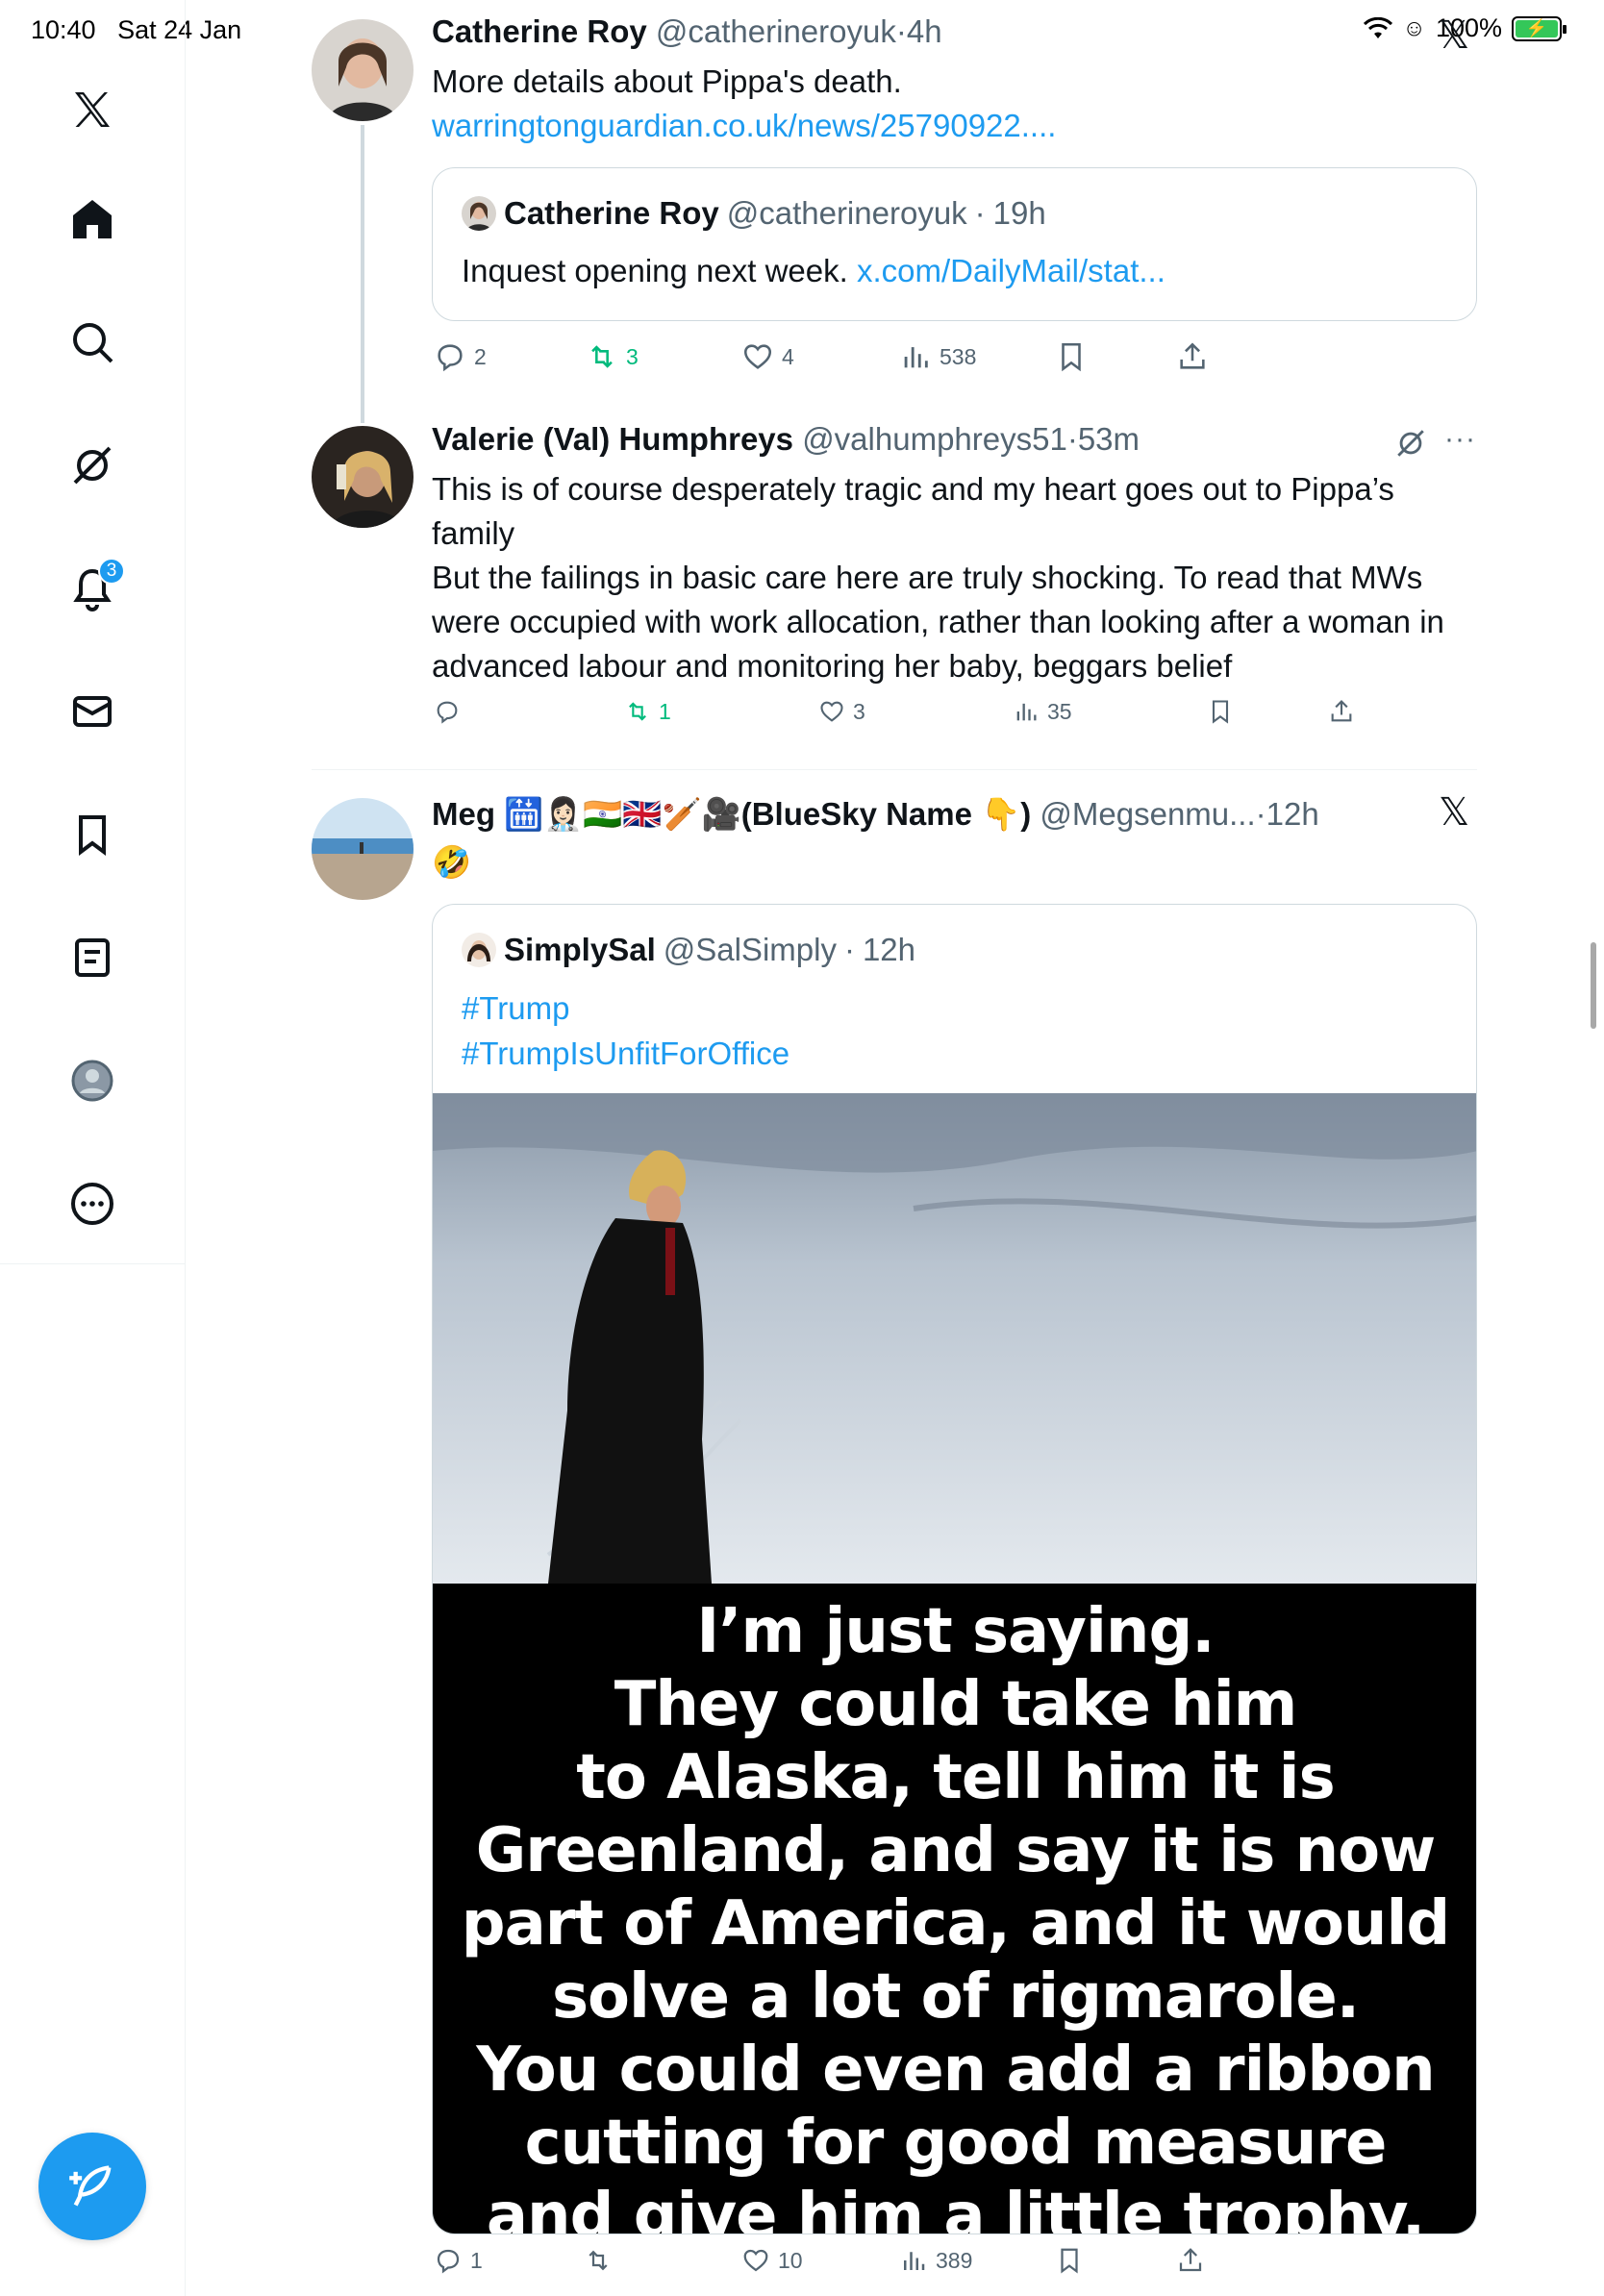  Describe the element at coordinates (1019, 213) in the screenshot. I see `quote-time: 19h` at that location.